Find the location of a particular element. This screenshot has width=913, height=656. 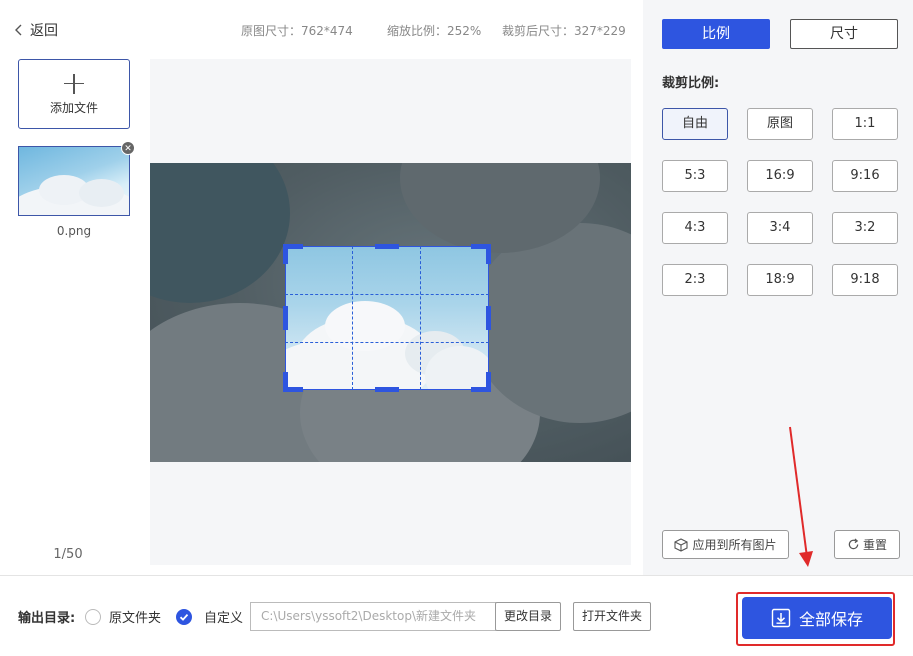

radio-custom-folder is located at coordinates (184, 617).